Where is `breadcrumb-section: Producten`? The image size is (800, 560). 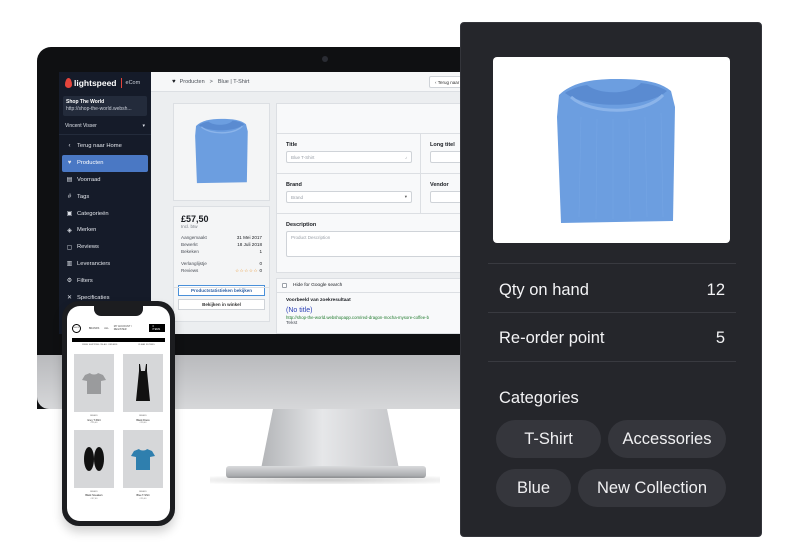
breadcrumb-section: Producten is located at coordinates (192, 82).